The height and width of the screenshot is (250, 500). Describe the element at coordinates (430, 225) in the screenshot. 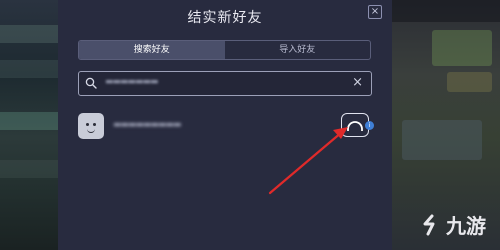

I see `jiuyou-logo-icon` at that location.